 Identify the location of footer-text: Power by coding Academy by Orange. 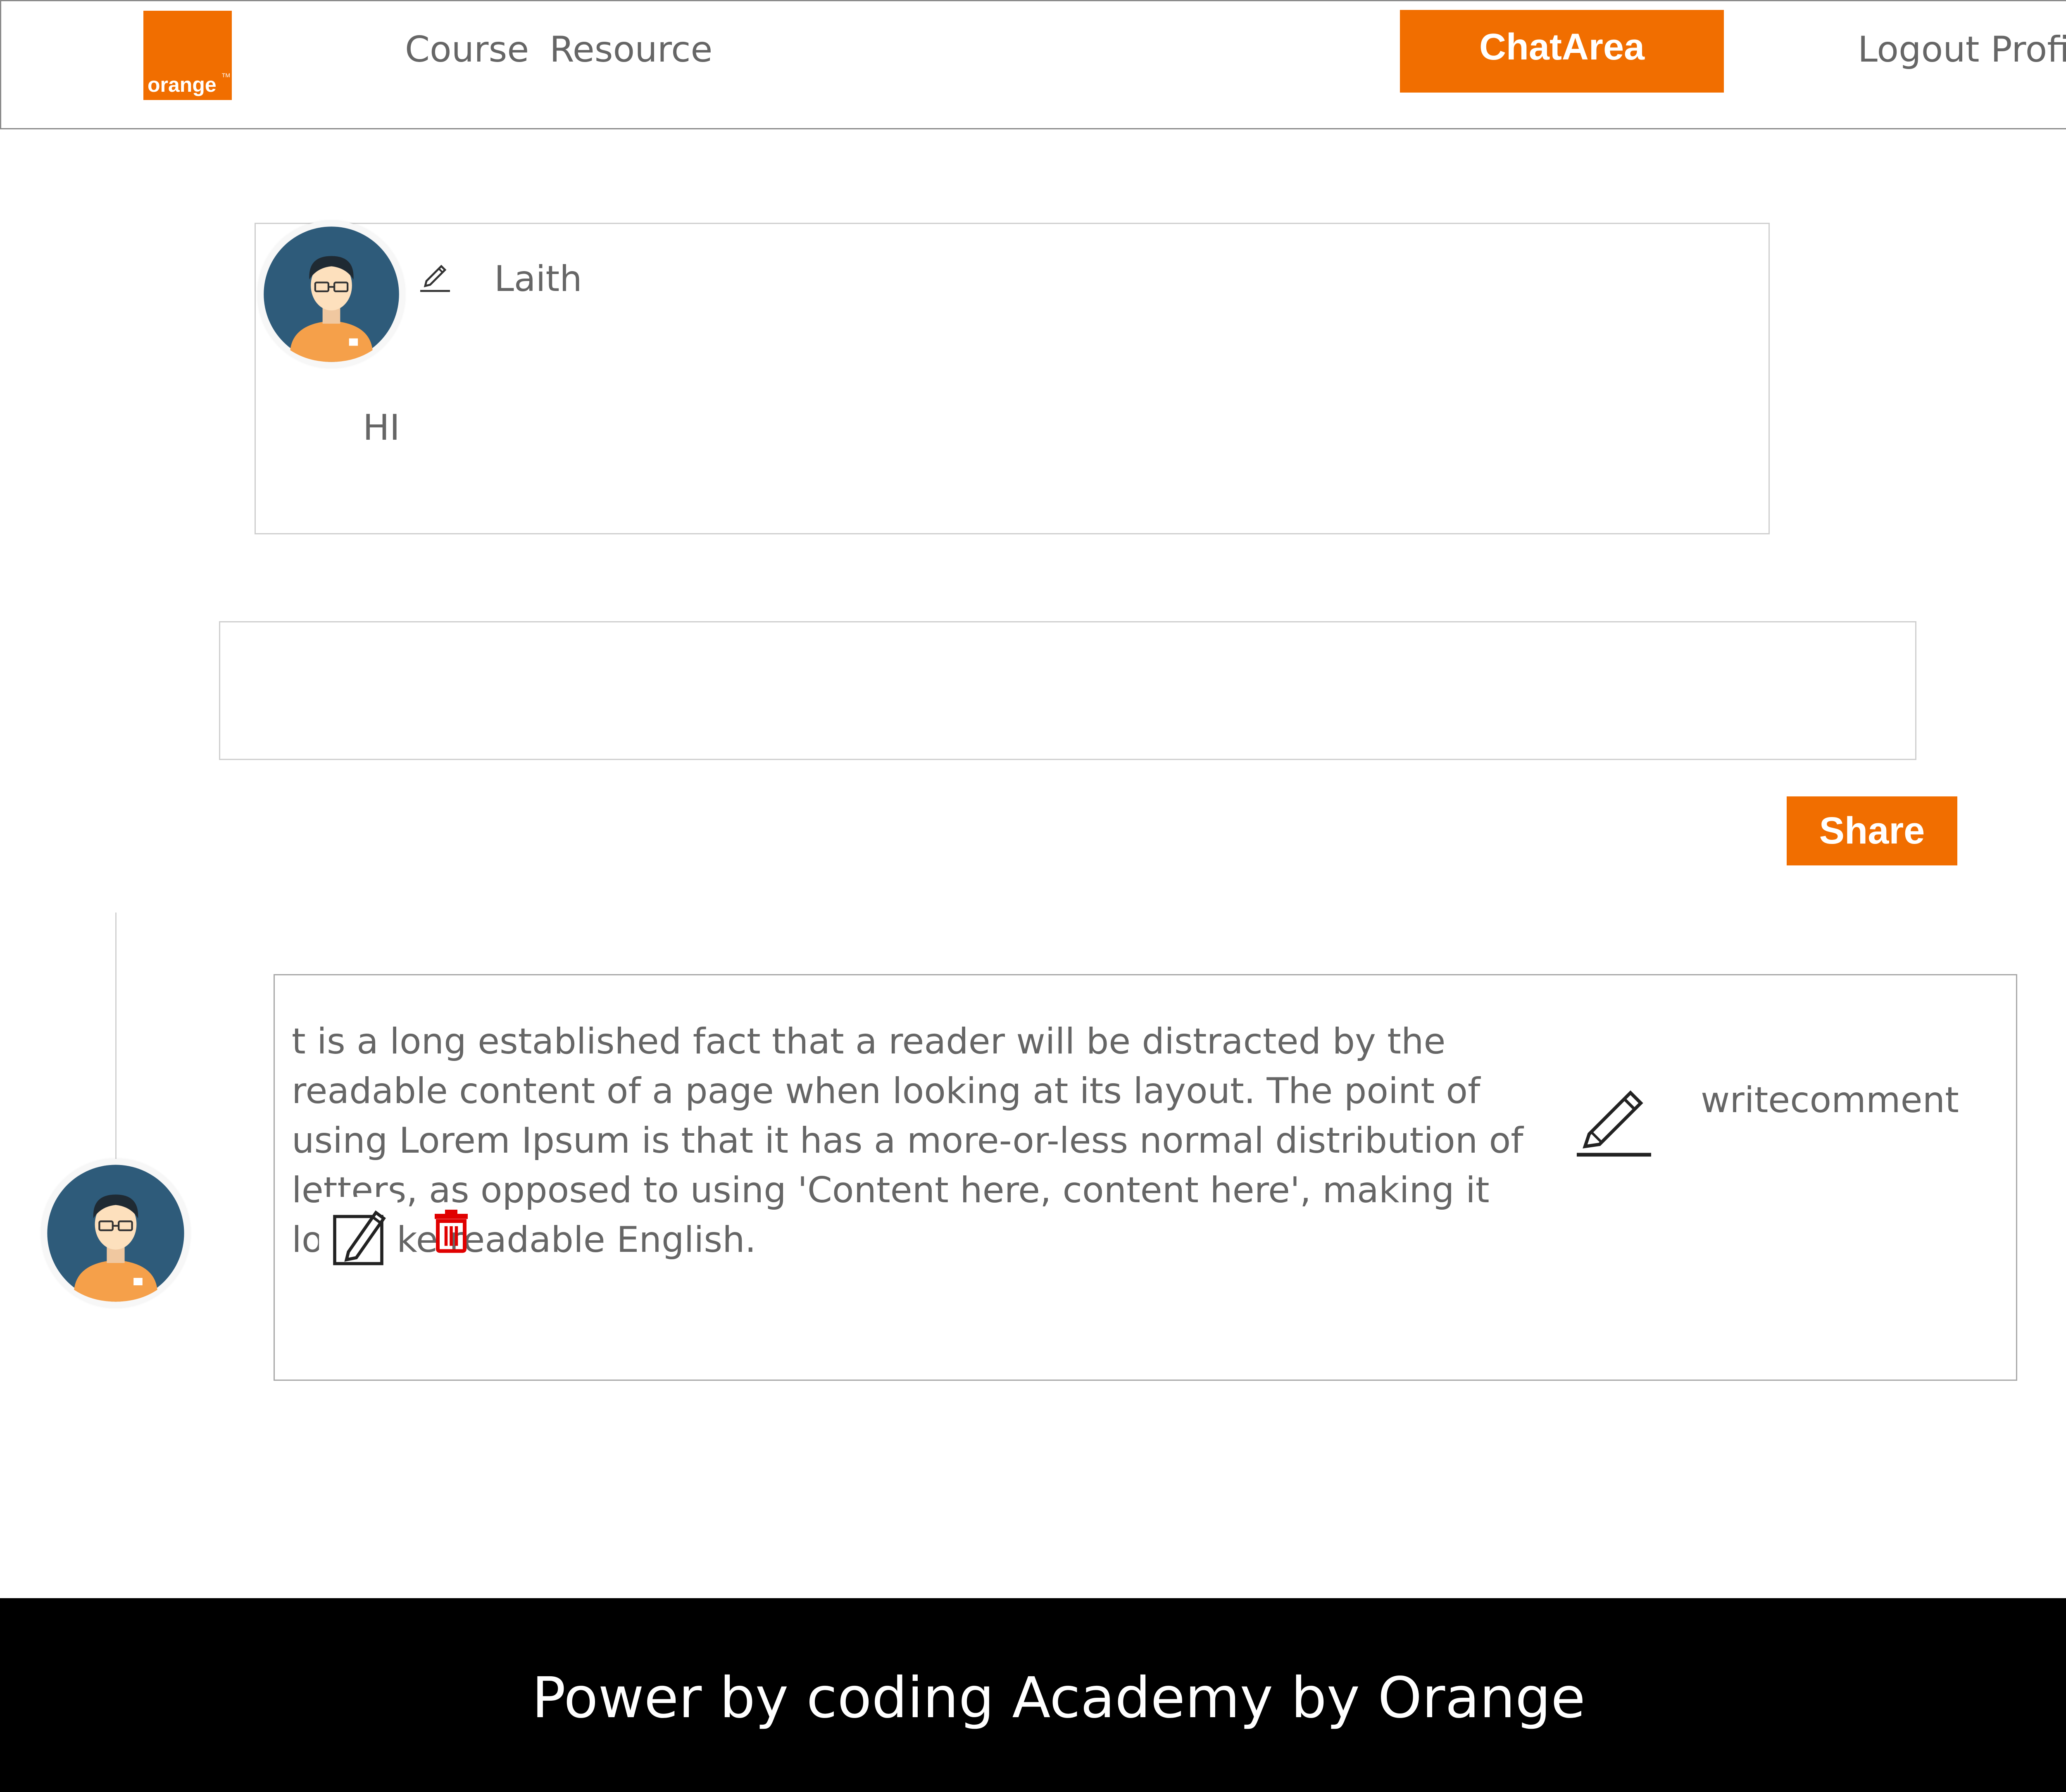
(1058, 1699).